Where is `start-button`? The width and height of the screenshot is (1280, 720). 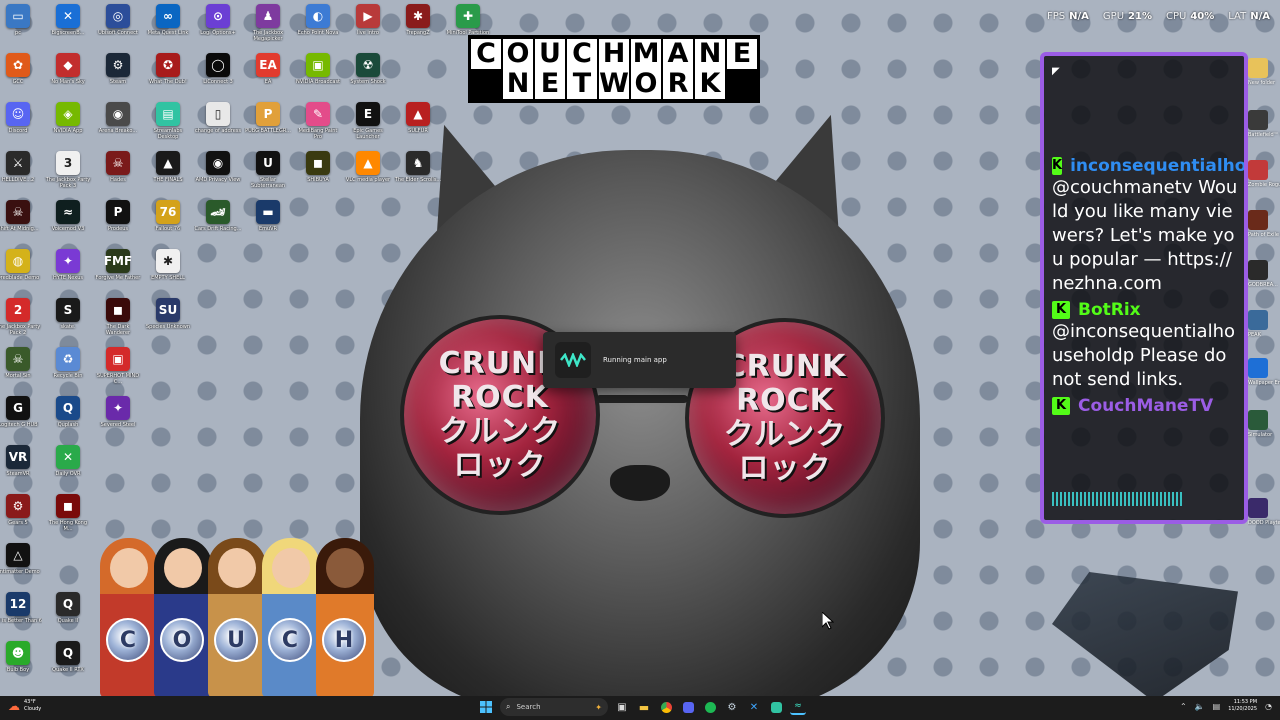
start-button is located at coordinates (486, 707).